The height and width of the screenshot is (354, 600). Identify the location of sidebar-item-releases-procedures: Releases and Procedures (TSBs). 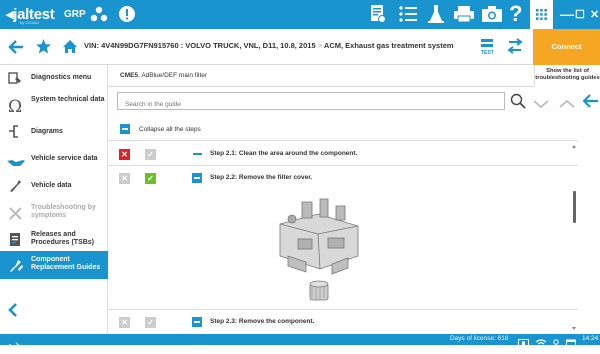
(54, 240).